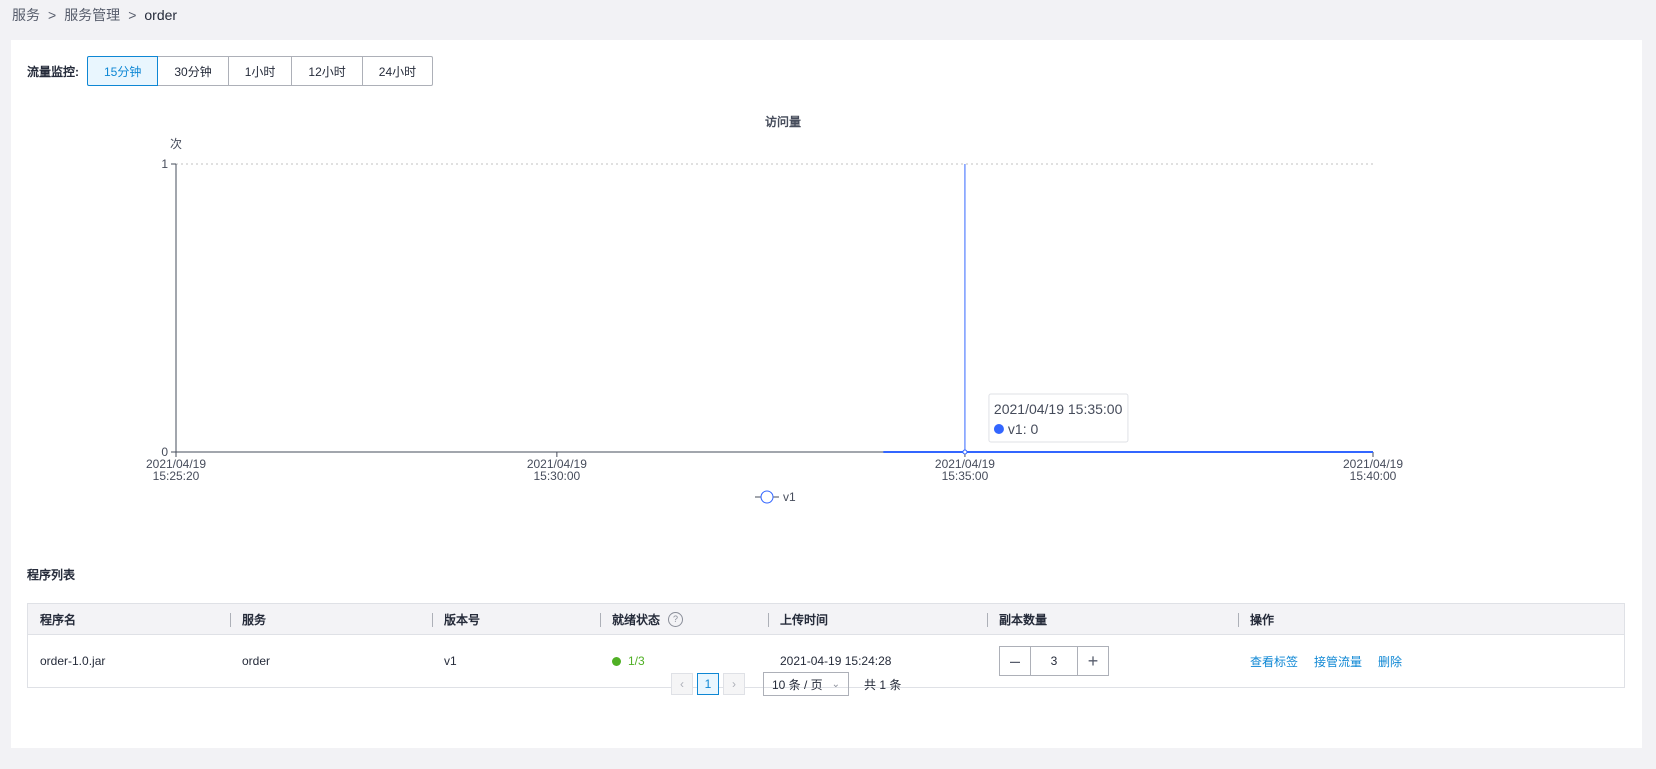 The height and width of the screenshot is (769, 1656). I want to click on column-header-ready-status: 就绪状态 ?, so click(684, 619).